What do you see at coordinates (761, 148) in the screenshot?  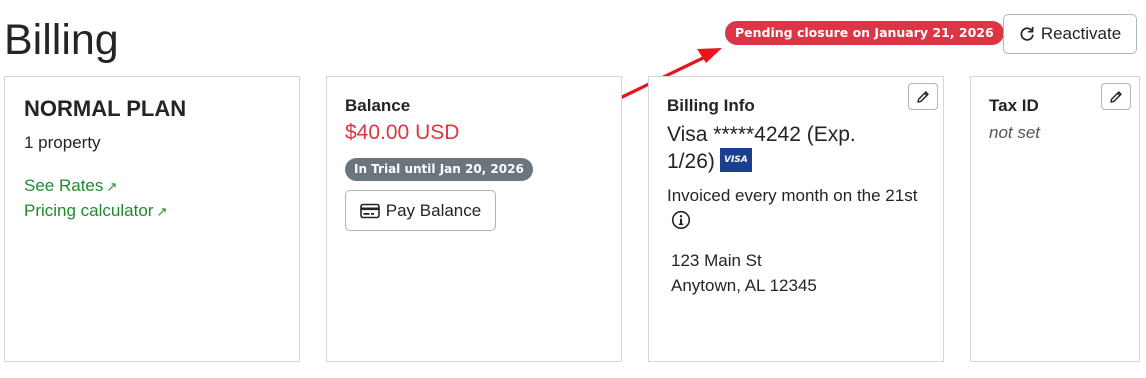 I see `card-number: Visa *****4242 (Exp. 1/26)` at bounding box center [761, 148].